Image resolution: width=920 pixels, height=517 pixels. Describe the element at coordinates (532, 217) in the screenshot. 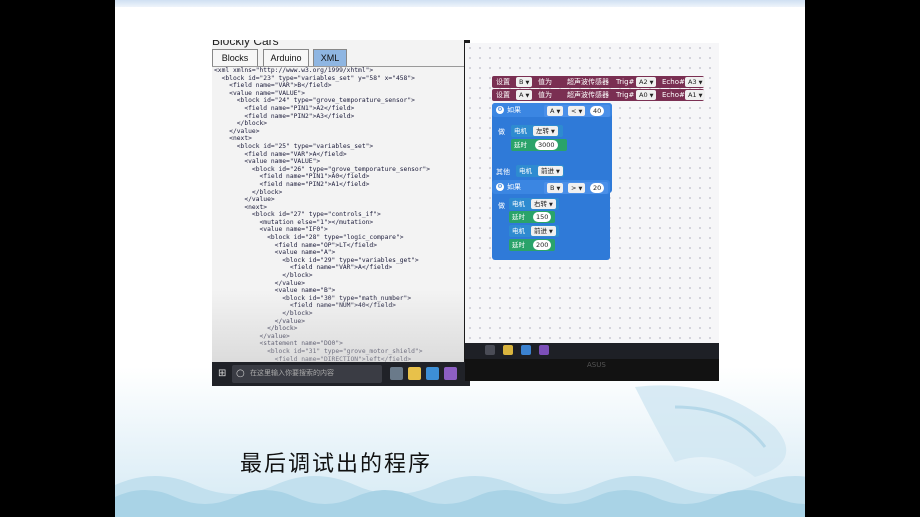

I see `delay-block: 延时 150` at that location.